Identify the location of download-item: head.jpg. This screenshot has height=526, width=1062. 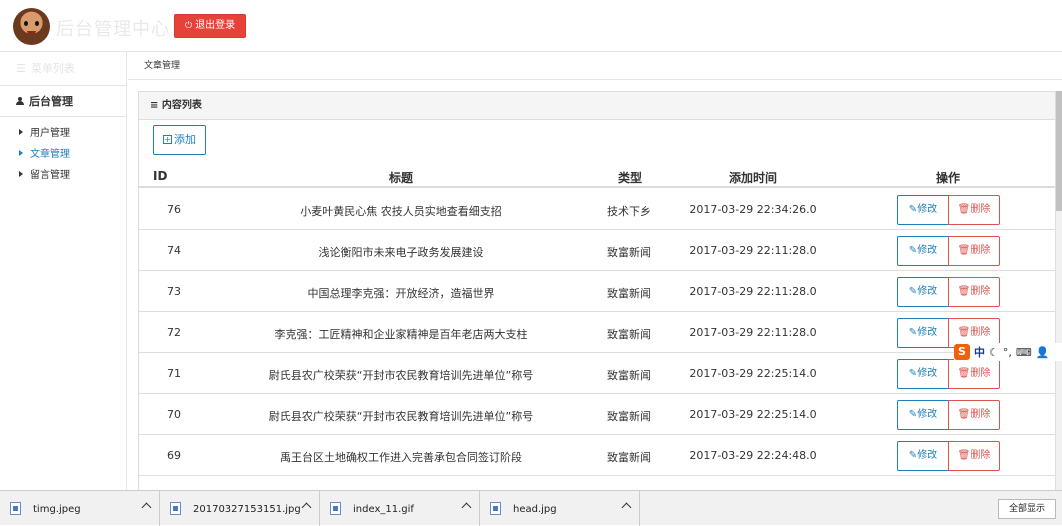
(560, 508).